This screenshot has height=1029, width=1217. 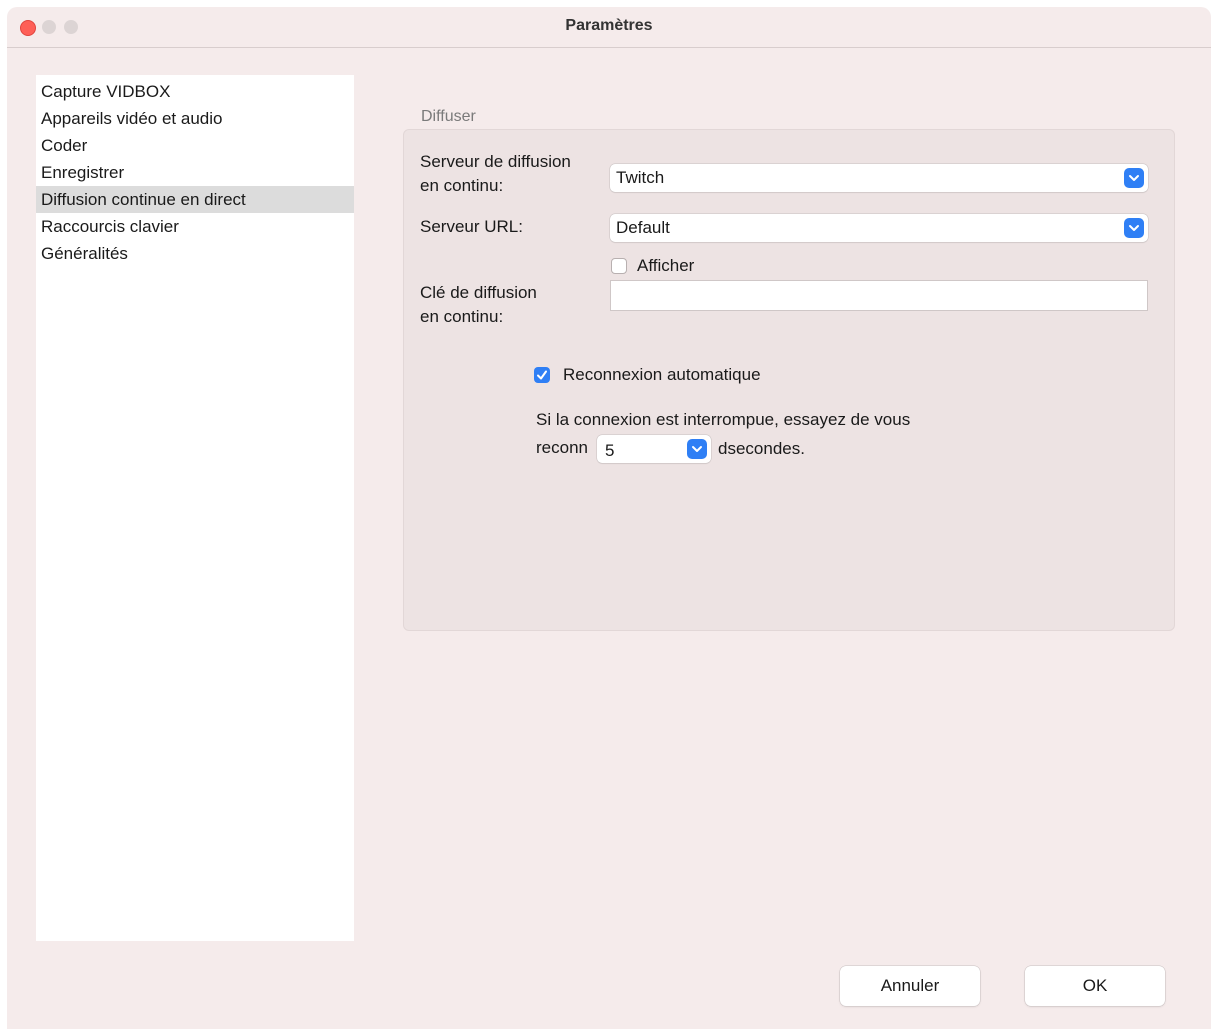 What do you see at coordinates (910, 986) in the screenshot?
I see `cancel-button: Annuler` at bounding box center [910, 986].